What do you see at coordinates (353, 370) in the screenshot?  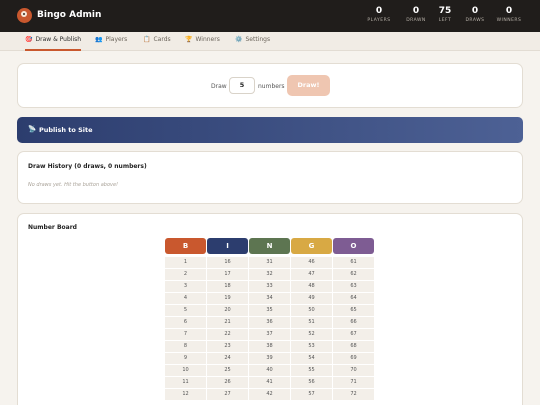 I see `board-number-cell: 70` at bounding box center [353, 370].